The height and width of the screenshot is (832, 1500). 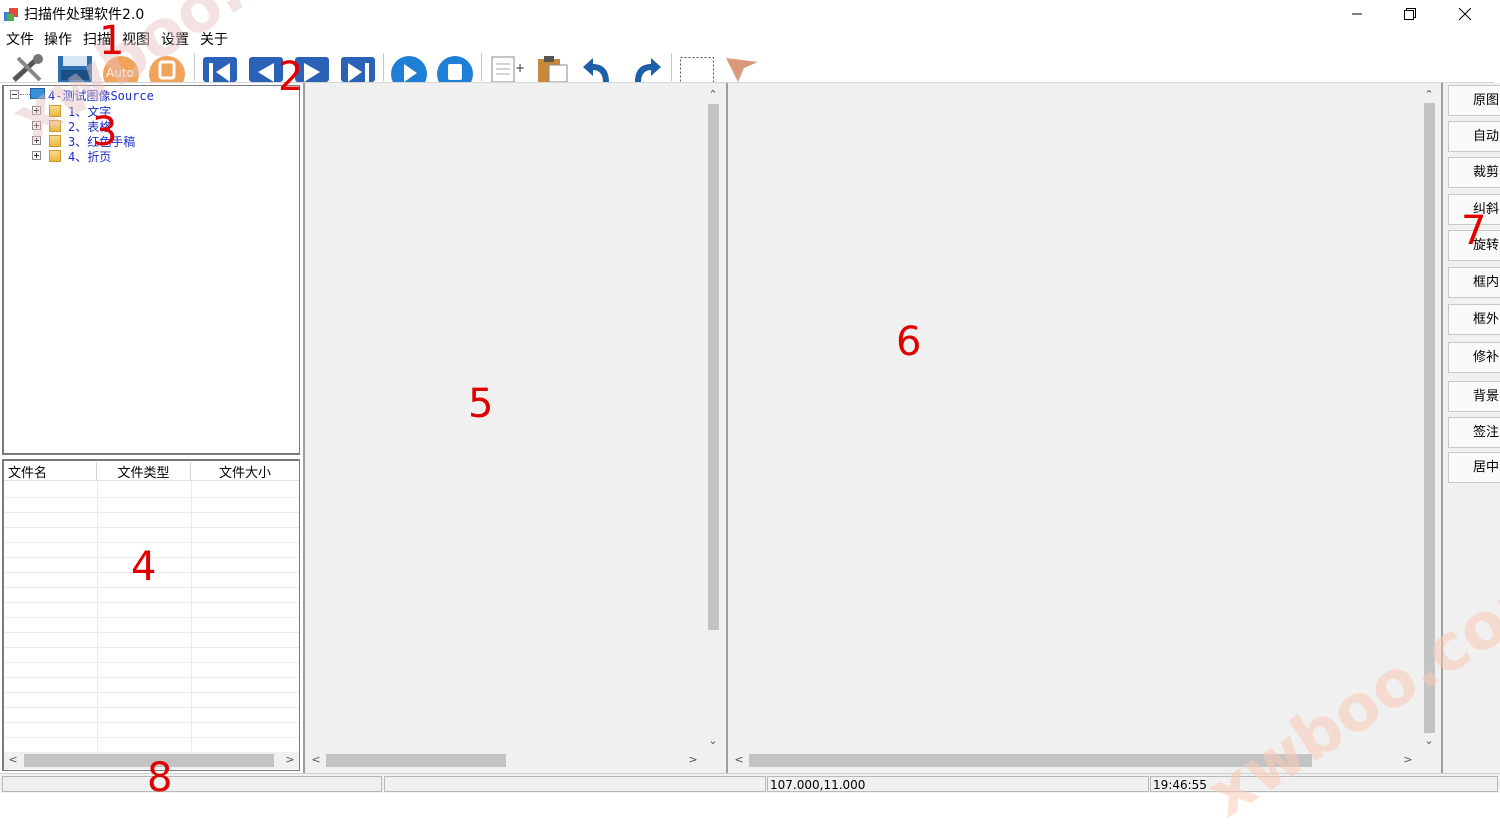 I want to click on stop-icon, so click(x=455, y=69).